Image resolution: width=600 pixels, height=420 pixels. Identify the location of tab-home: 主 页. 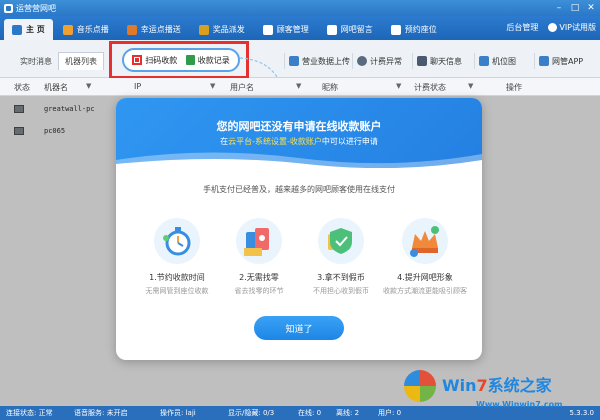
(28, 29).